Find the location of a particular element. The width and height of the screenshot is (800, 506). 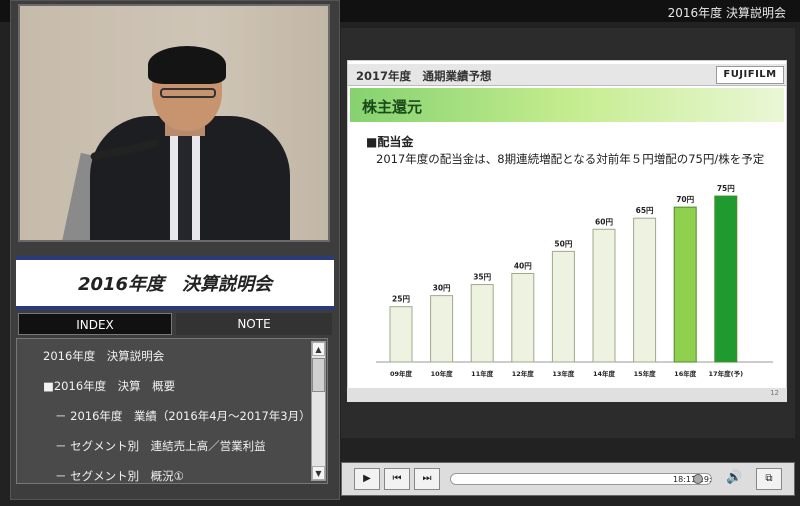

bar-value-label: 50円 is located at coordinates (563, 243).